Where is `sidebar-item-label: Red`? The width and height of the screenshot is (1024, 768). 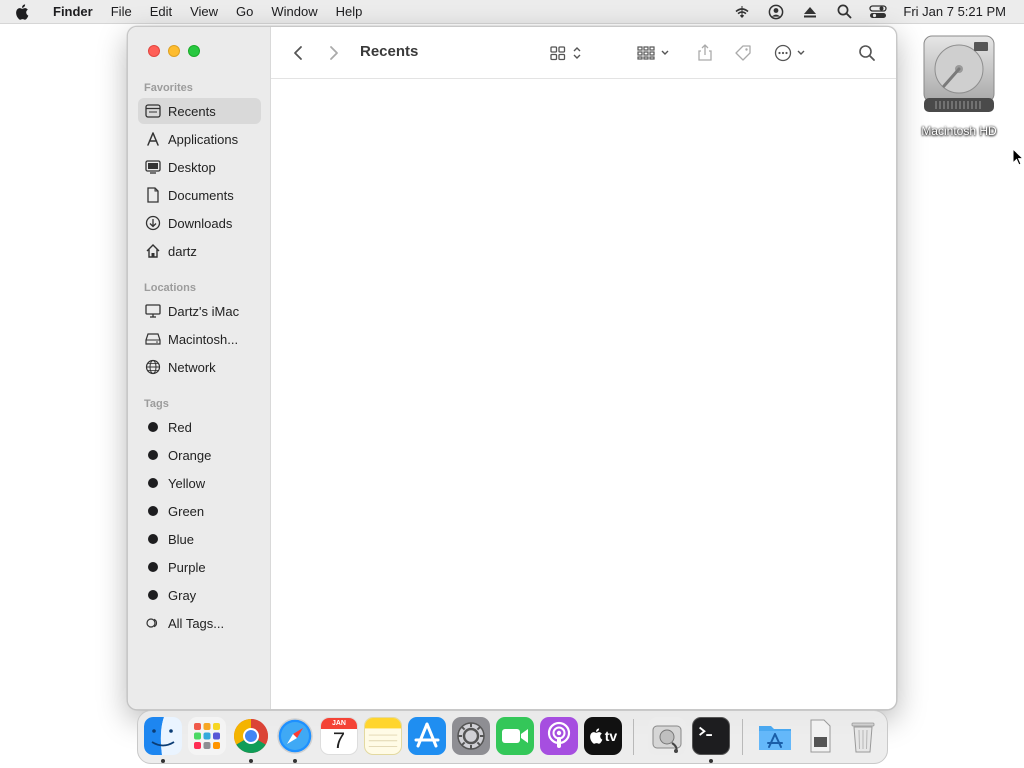 sidebar-item-label: Red is located at coordinates (180, 427).